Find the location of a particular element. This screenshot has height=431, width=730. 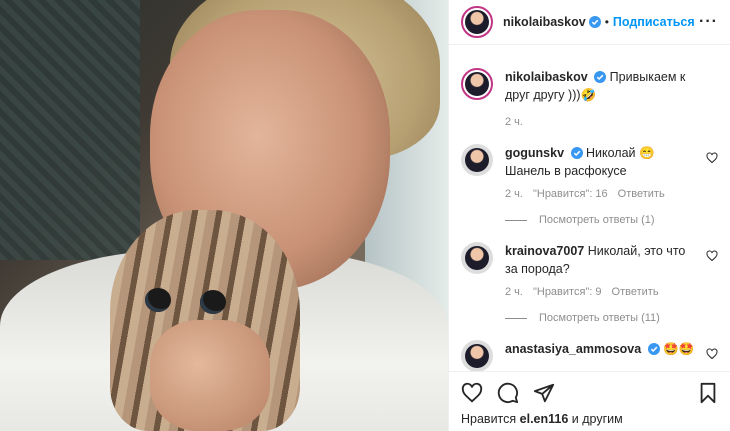

comment-likes: "Нравится": 16 is located at coordinates (570, 194).